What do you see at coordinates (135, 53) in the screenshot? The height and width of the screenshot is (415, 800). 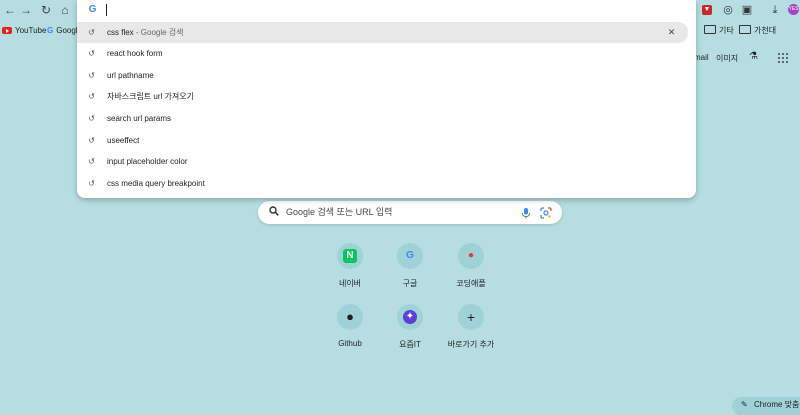 I see `suggestion-text: react hook form` at bounding box center [135, 53].